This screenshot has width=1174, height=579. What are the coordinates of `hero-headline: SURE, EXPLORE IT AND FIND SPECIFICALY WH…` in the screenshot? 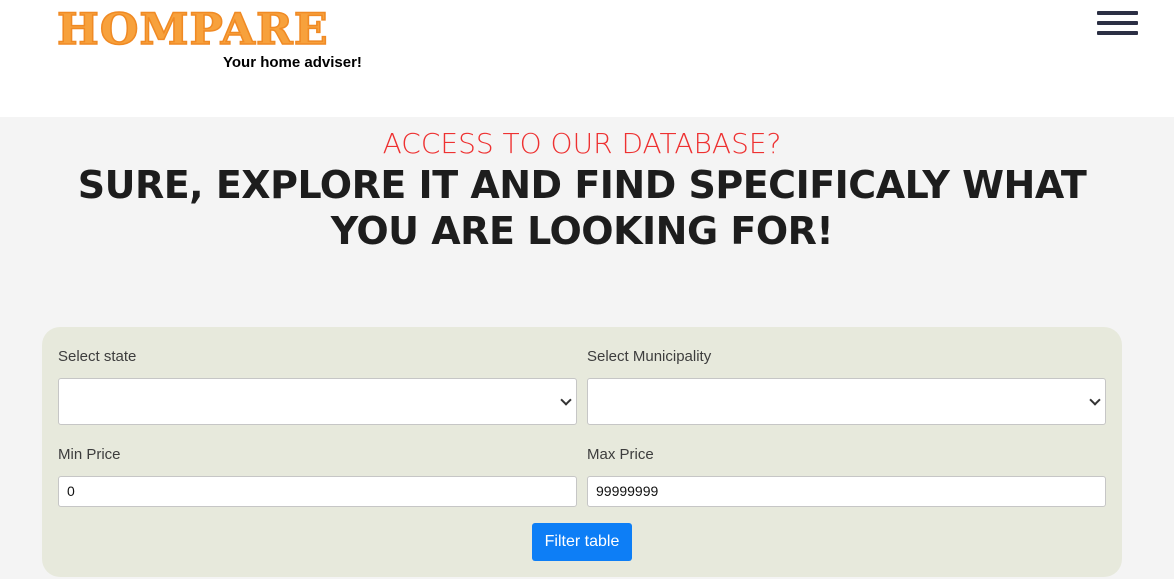 It's located at (582, 208).